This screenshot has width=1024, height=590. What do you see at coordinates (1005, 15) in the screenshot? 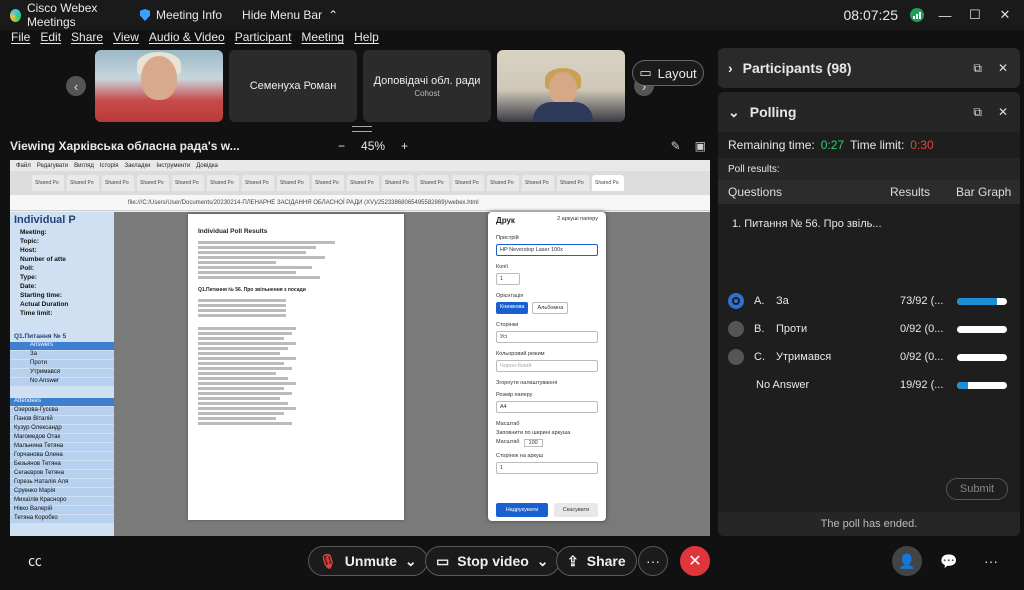
I see `close-window-button: ✕` at bounding box center [1005, 15].